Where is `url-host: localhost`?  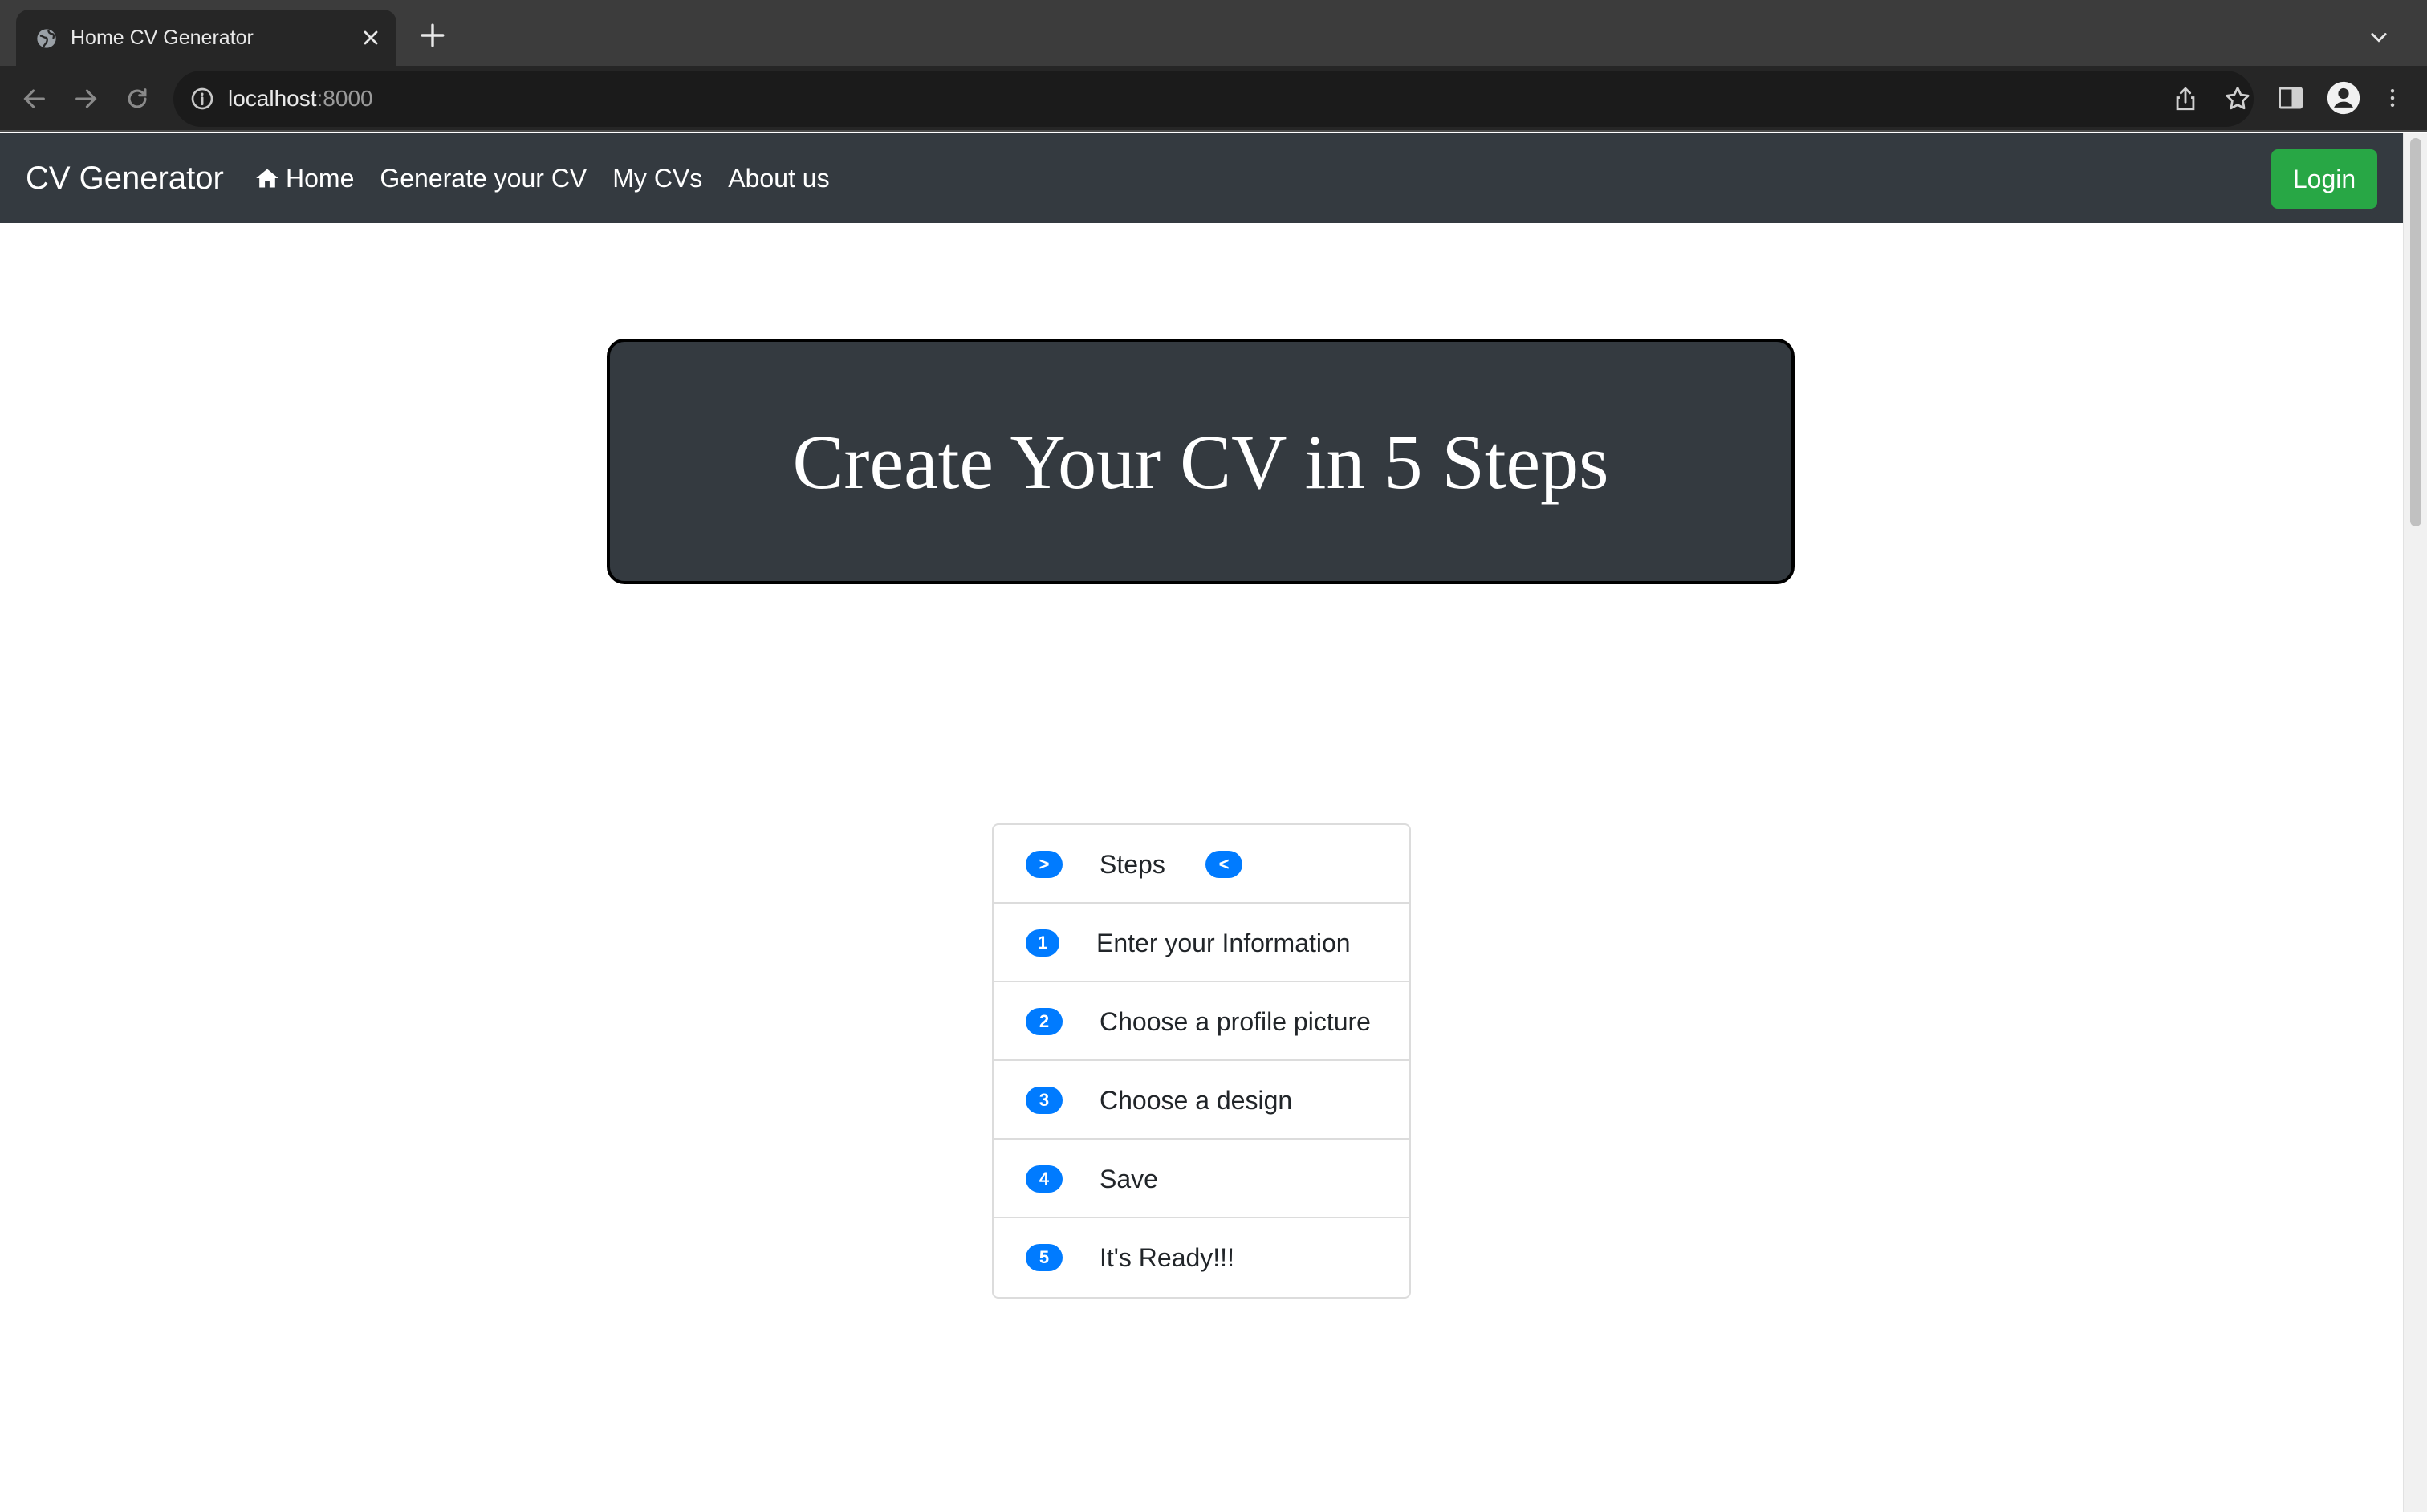
url-host: localhost is located at coordinates (272, 99).